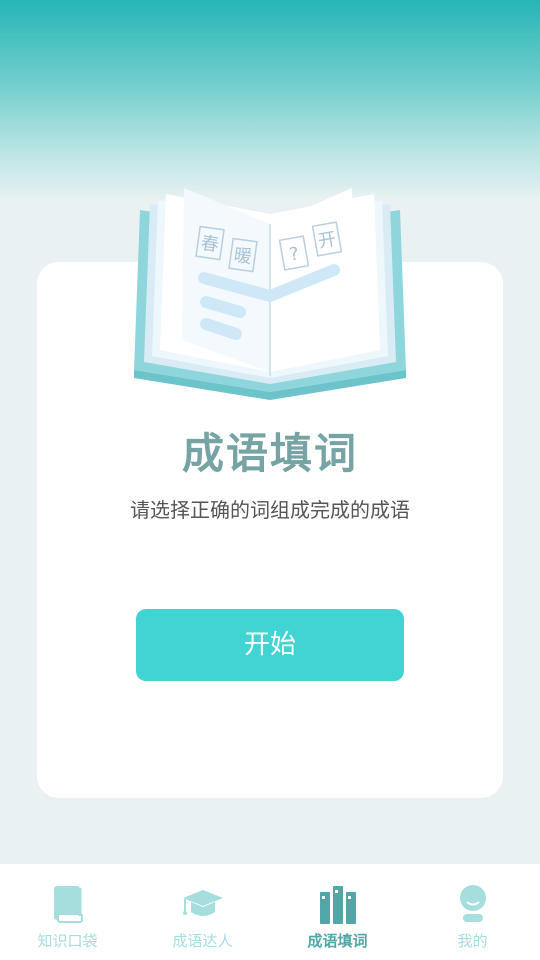 Image resolution: width=540 pixels, height=960 pixels. I want to click on books-icon, so click(337, 905).